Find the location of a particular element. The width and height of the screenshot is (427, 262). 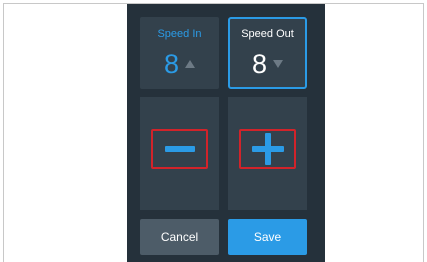

cancel-button: Cancel is located at coordinates (179, 237).